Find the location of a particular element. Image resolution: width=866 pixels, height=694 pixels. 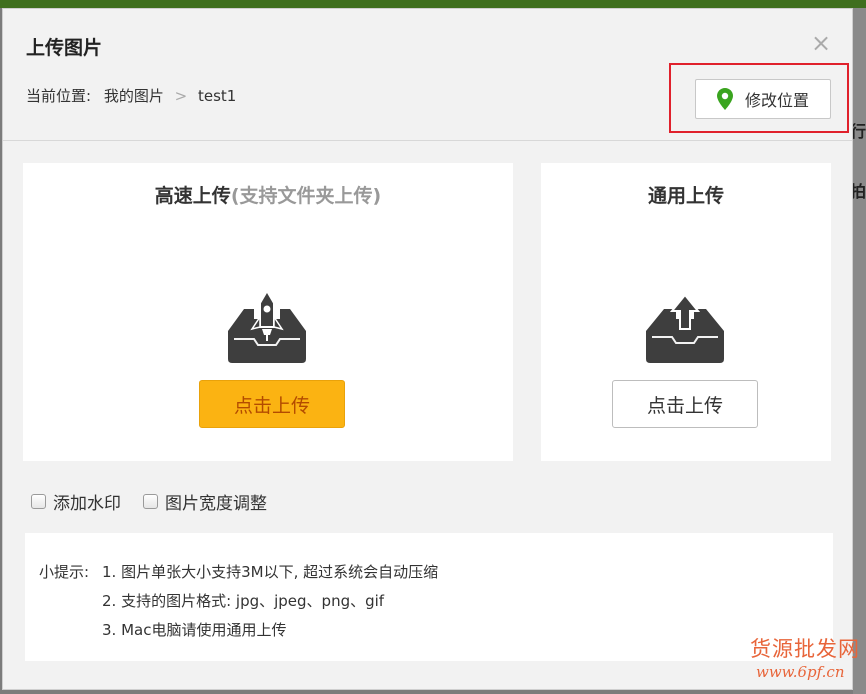

change-location-label: 修改位置 is located at coordinates (776, 100).